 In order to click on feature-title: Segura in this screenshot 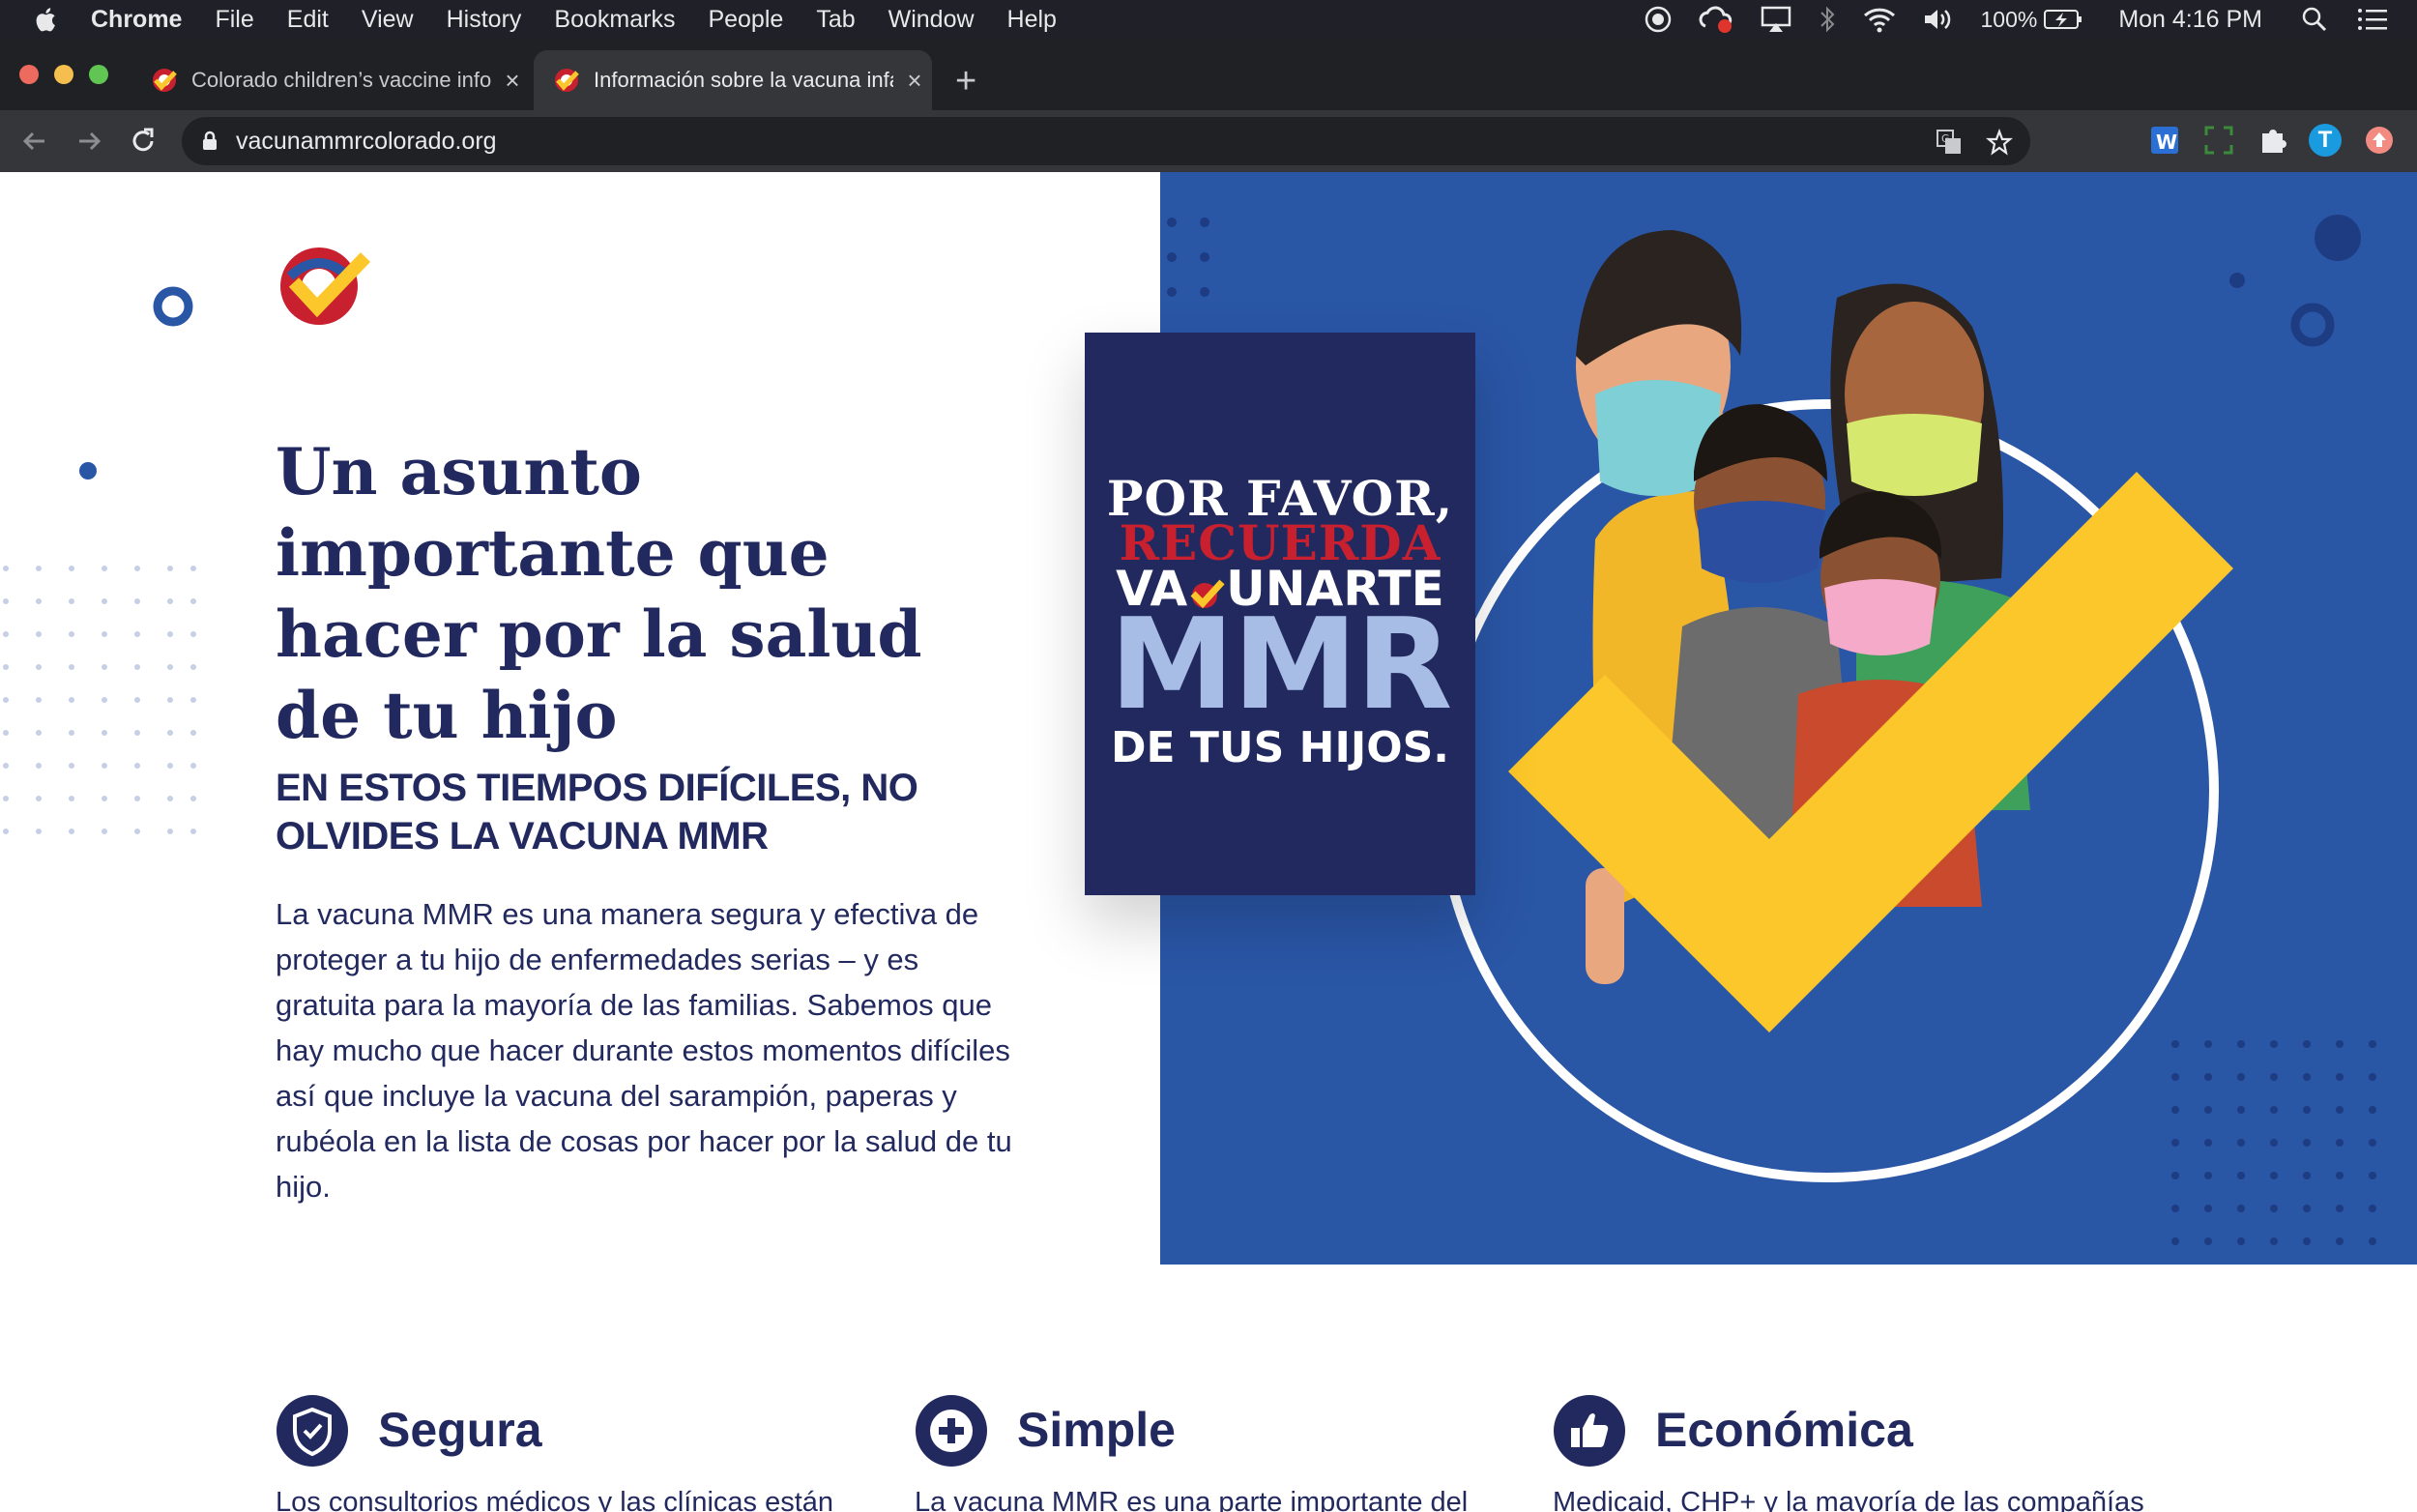, I will do `click(460, 1430)`.